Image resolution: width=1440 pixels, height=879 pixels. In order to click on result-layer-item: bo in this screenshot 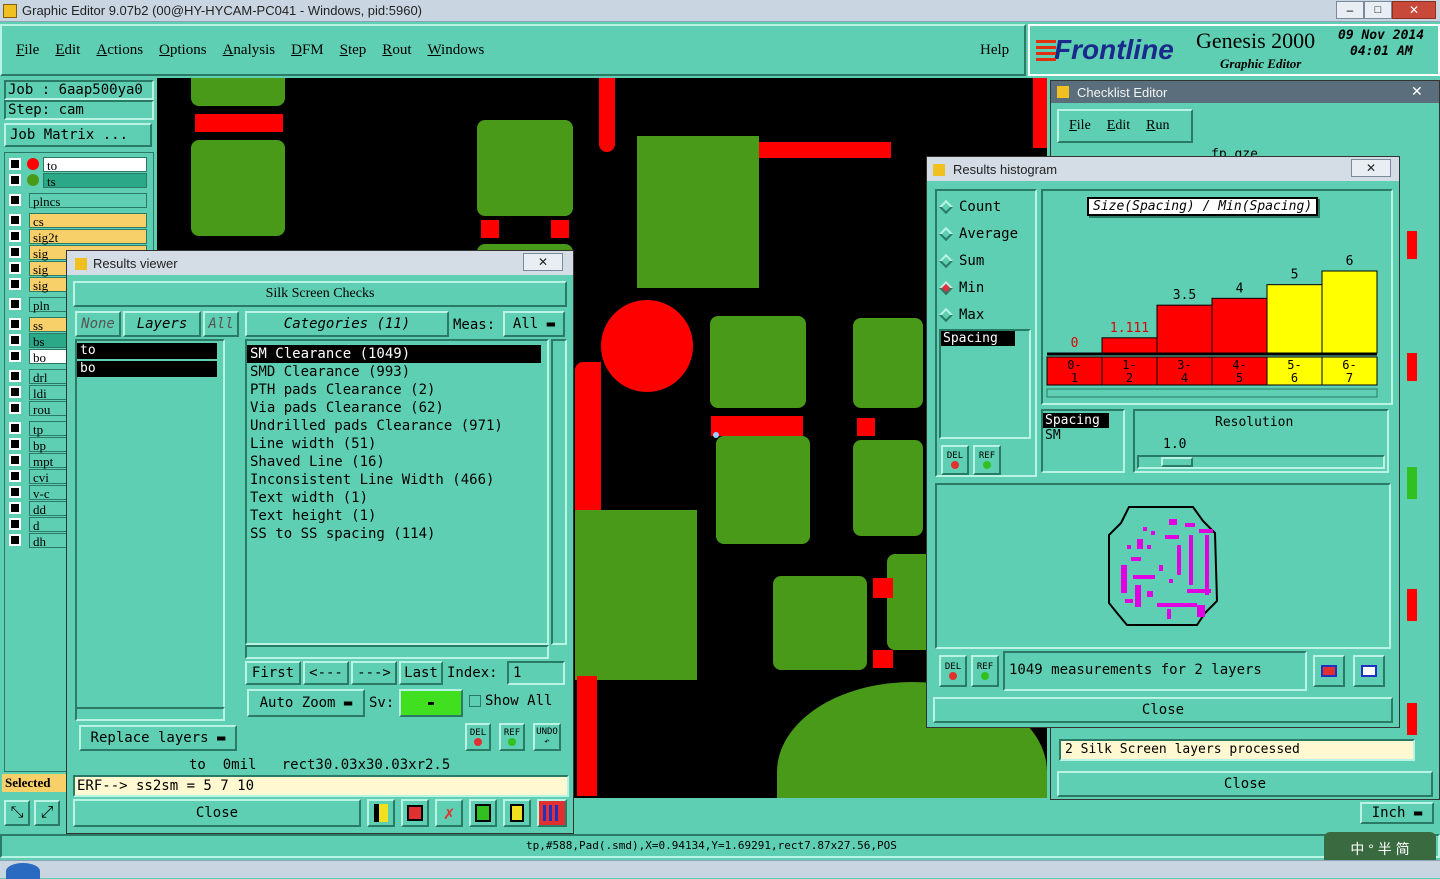, I will do `click(147, 369)`.